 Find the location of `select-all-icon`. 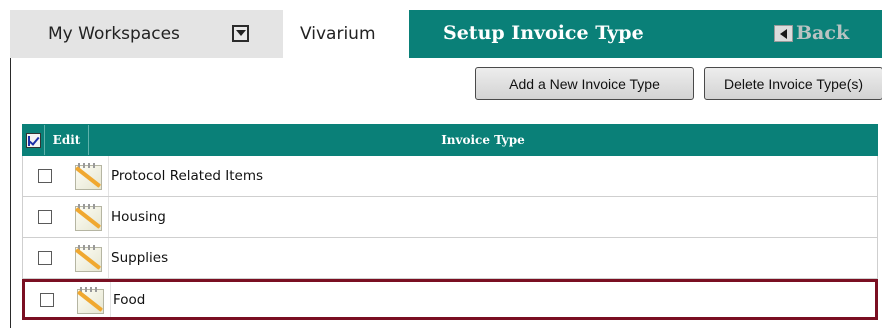

select-all-icon is located at coordinates (33, 140).